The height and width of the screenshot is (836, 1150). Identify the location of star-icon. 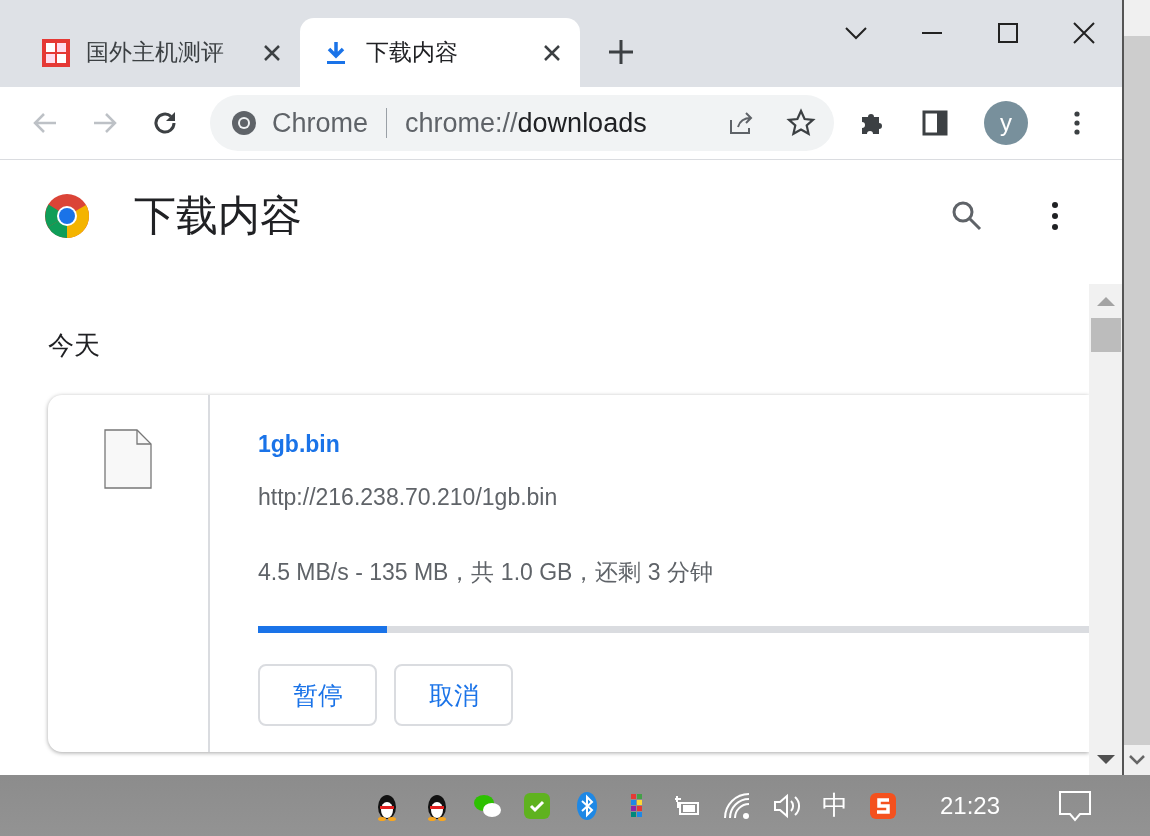
(801, 123).